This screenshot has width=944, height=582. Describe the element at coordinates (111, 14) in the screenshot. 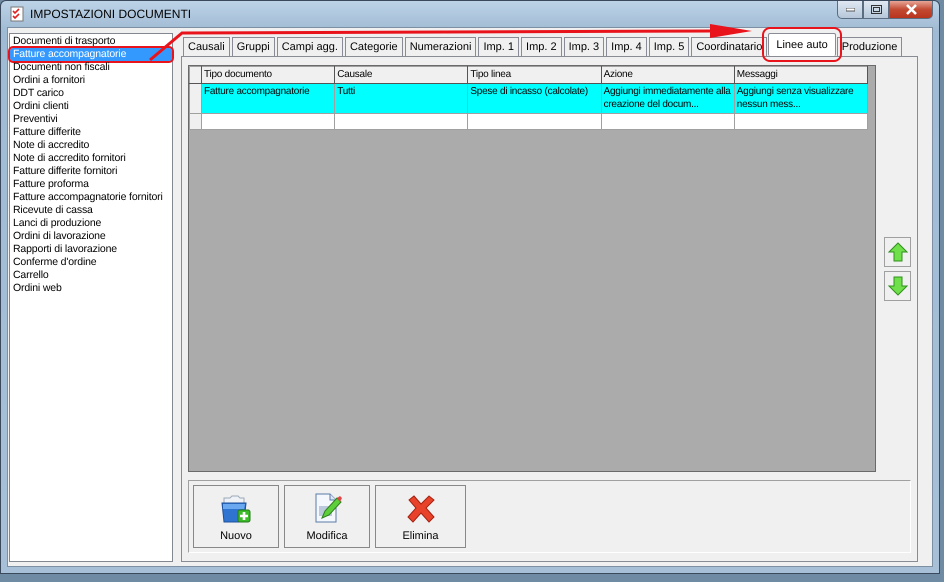

I see `window-title: IMPOSTAZIONI DOCUMENTI` at that location.